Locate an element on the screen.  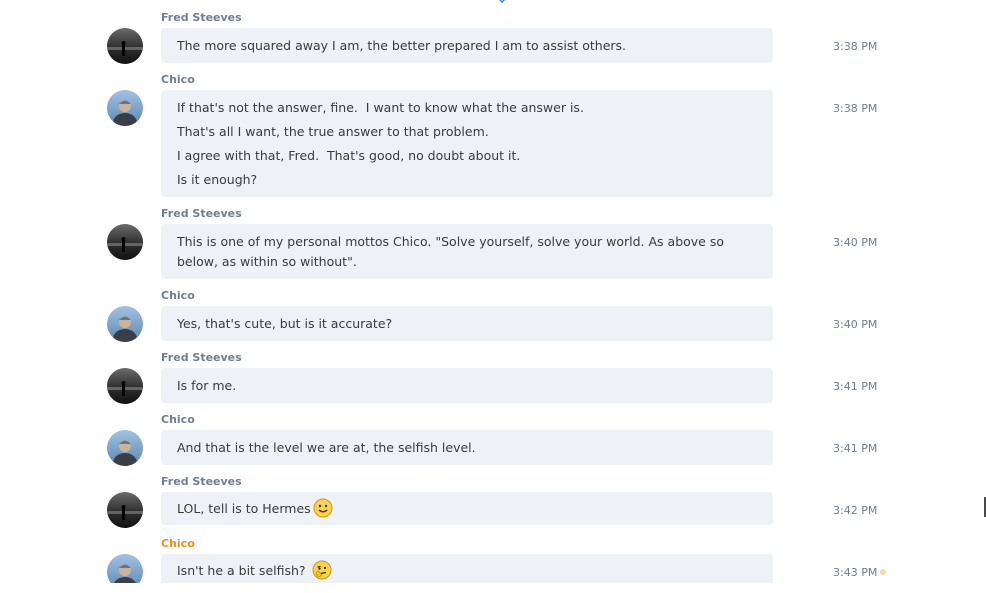
message-text: Is it enough? is located at coordinates (217, 179).